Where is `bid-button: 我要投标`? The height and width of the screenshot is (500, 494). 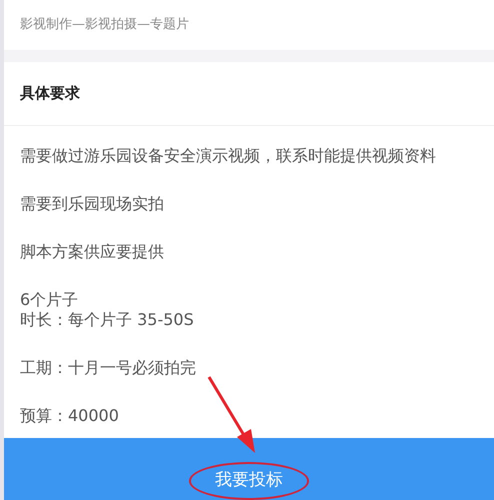
bid-button: 我要投标 is located at coordinates (249, 481).